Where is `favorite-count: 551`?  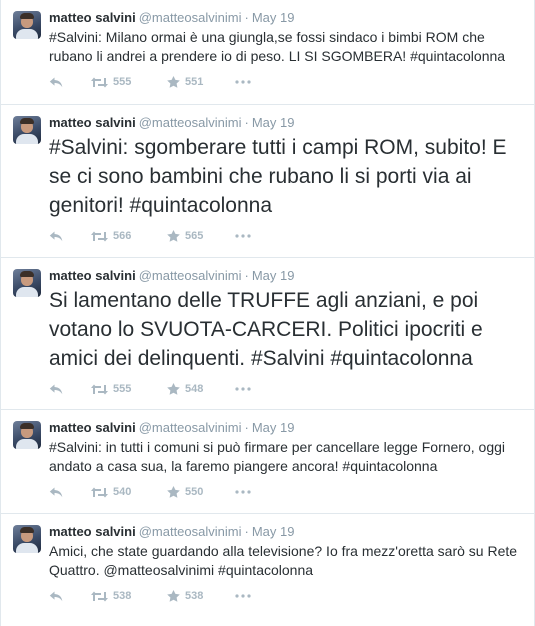 favorite-count: 551 is located at coordinates (194, 82).